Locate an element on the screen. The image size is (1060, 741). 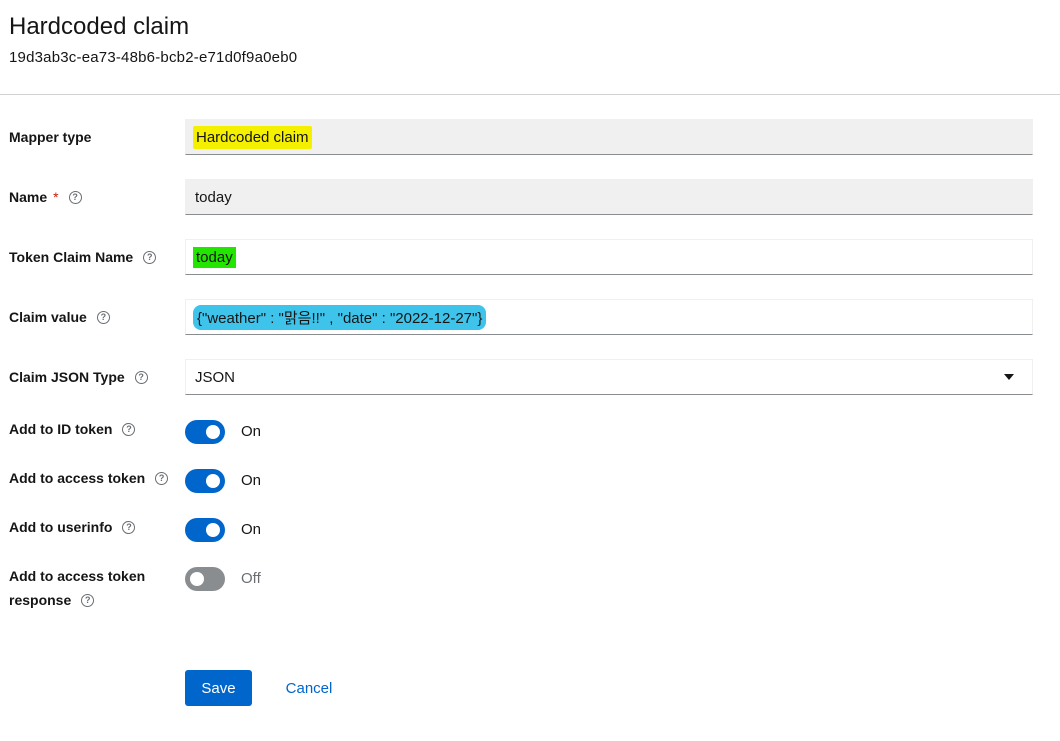
add-to-access-token-response-label-line2: response is located at coordinates (52, 600).